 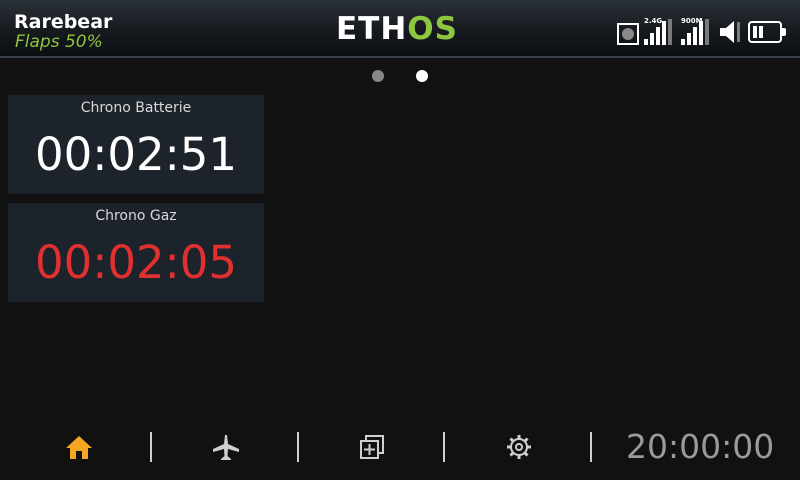 What do you see at coordinates (628, 34) in the screenshot?
I see `record-icon` at bounding box center [628, 34].